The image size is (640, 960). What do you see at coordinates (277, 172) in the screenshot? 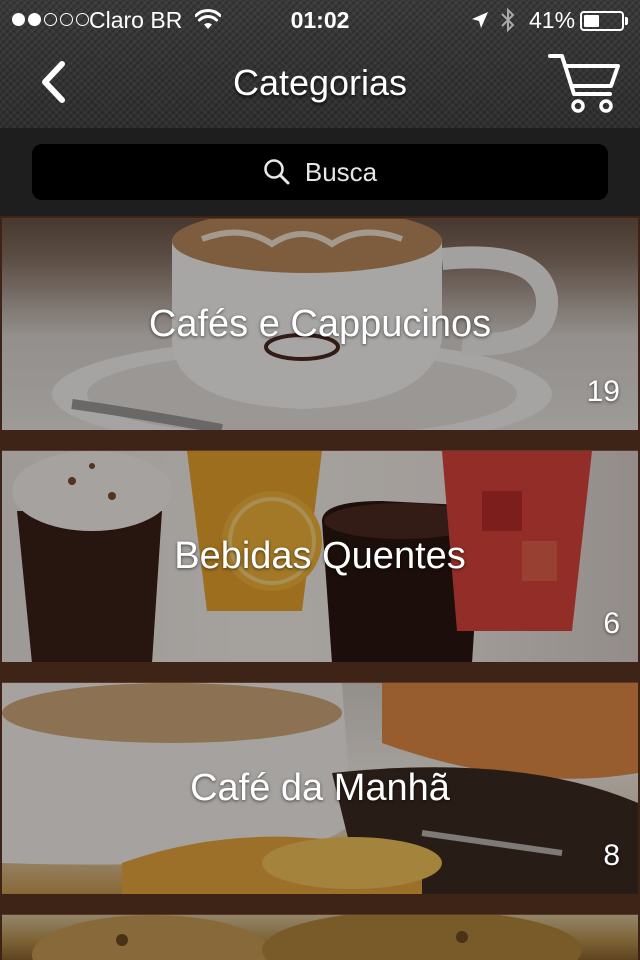
I see `search-icon` at bounding box center [277, 172].